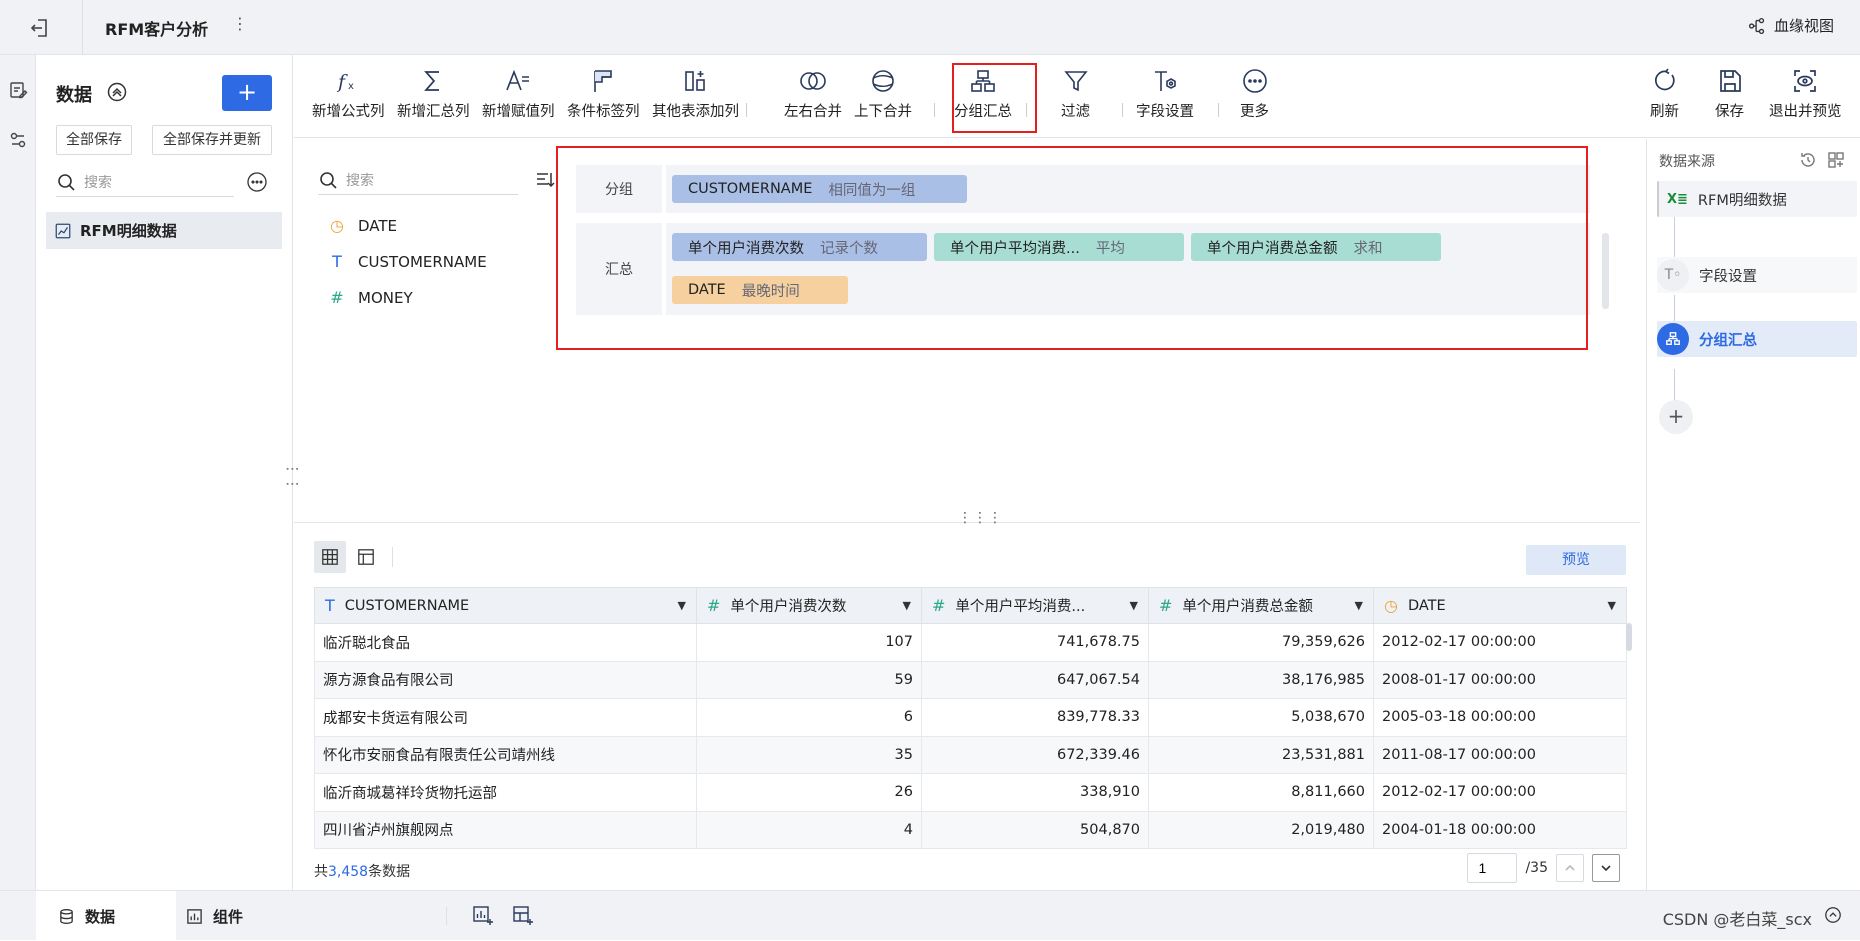  What do you see at coordinates (1035, 792) in the screenshot?
I see `table-cell: 338,910` at bounding box center [1035, 792].